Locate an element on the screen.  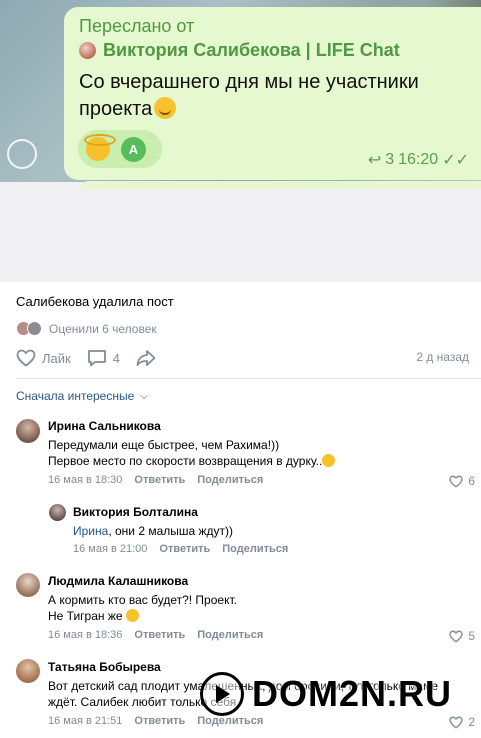
comment-meta: 16 мая в 21:51 Ответить Поделиться is located at coordinates (155, 721).